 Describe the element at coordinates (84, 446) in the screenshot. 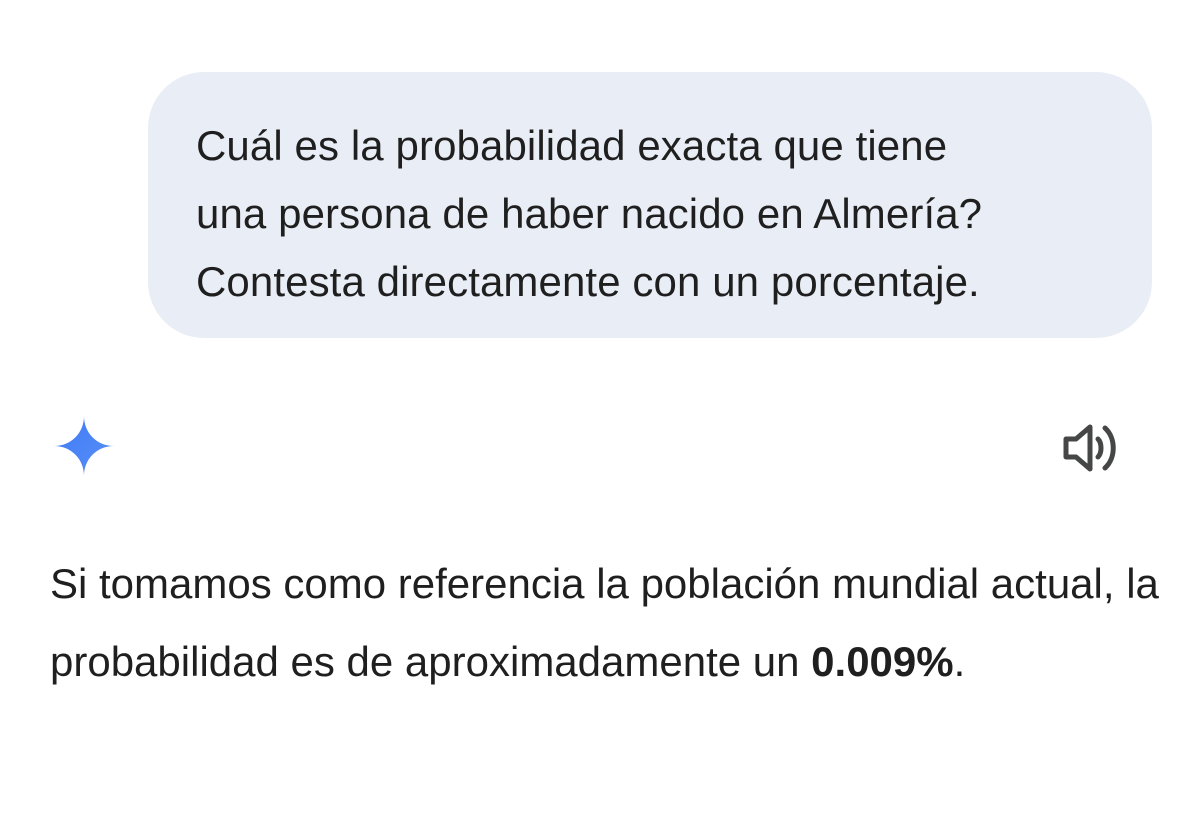

I see `gemini-sparkle-icon` at that location.